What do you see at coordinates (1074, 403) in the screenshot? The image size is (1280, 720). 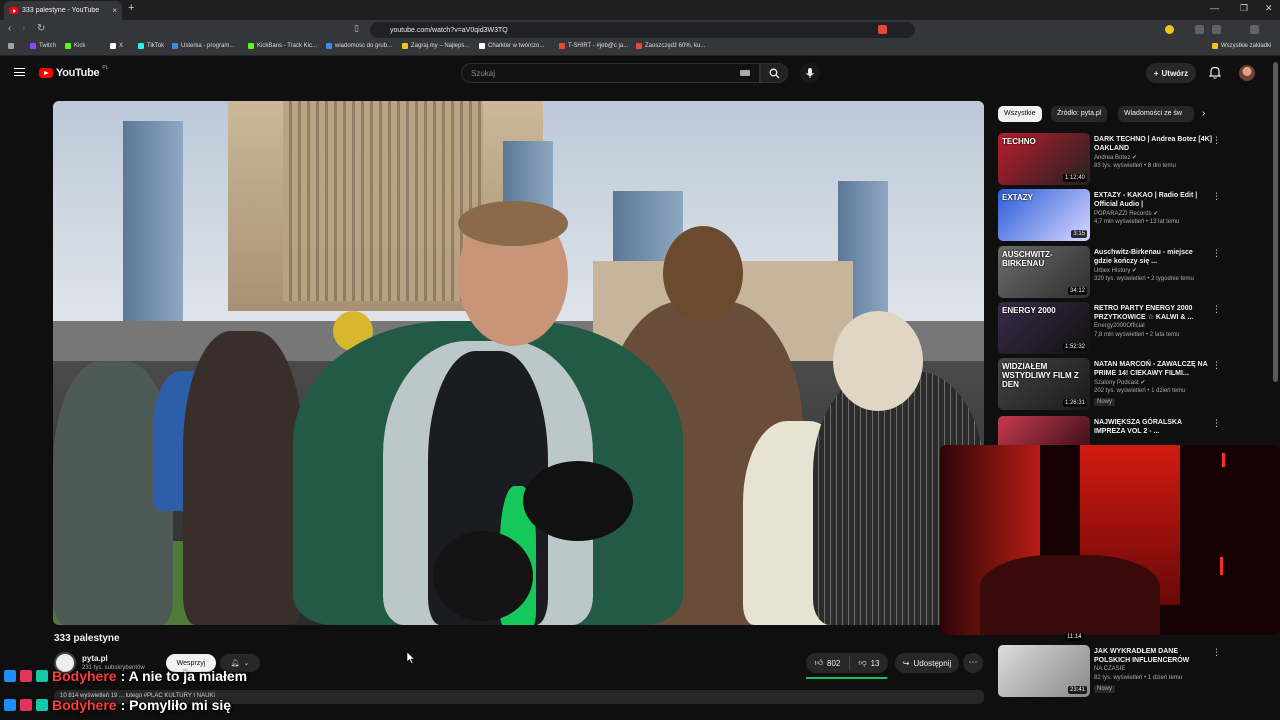 I see `video-duration: 1:26:31` at bounding box center [1074, 403].